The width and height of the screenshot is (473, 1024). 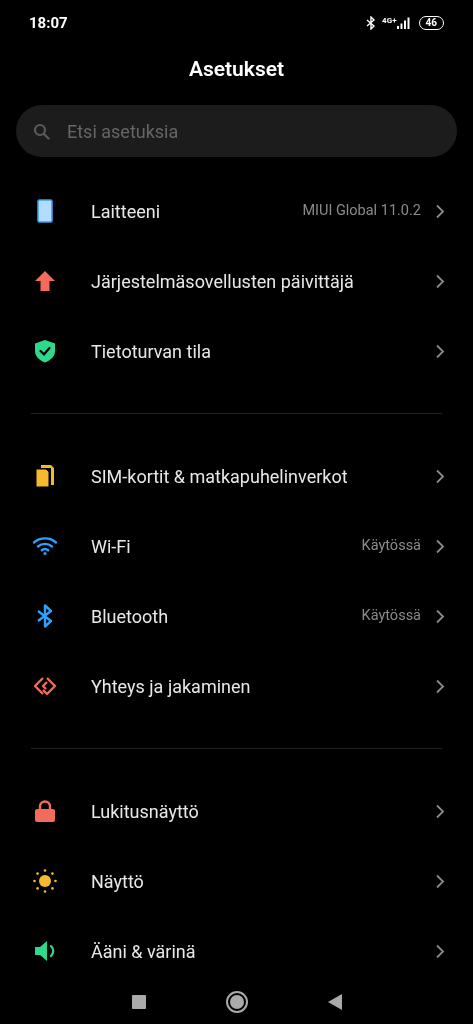 What do you see at coordinates (145, 811) in the screenshot?
I see `item-label: Lukitusnäyttö` at bounding box center [145, 811].